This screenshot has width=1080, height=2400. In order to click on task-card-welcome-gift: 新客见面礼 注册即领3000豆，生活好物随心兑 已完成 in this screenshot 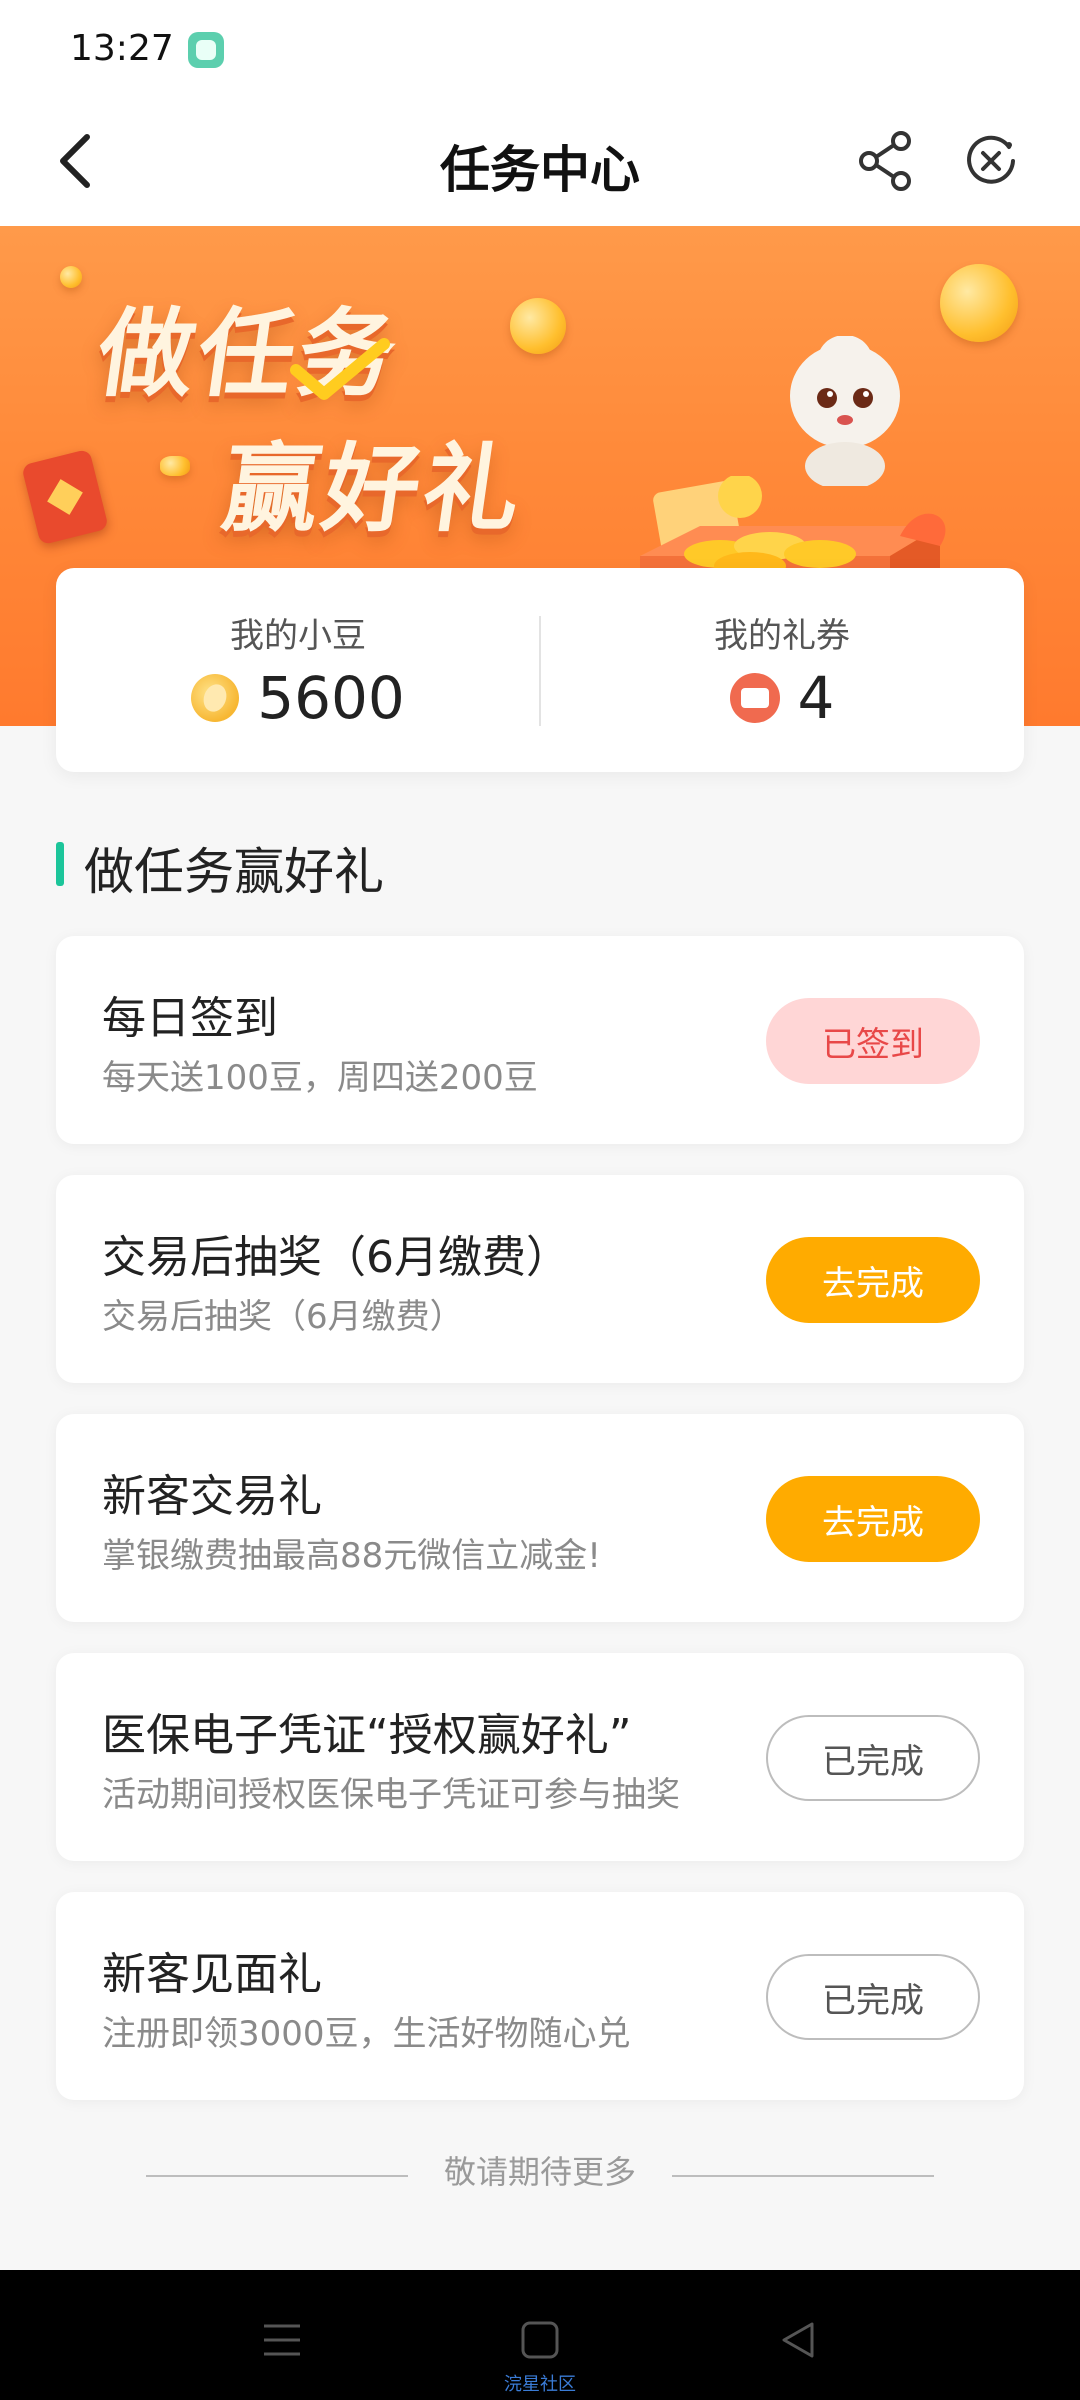, I will do `click(540, 1996)`.